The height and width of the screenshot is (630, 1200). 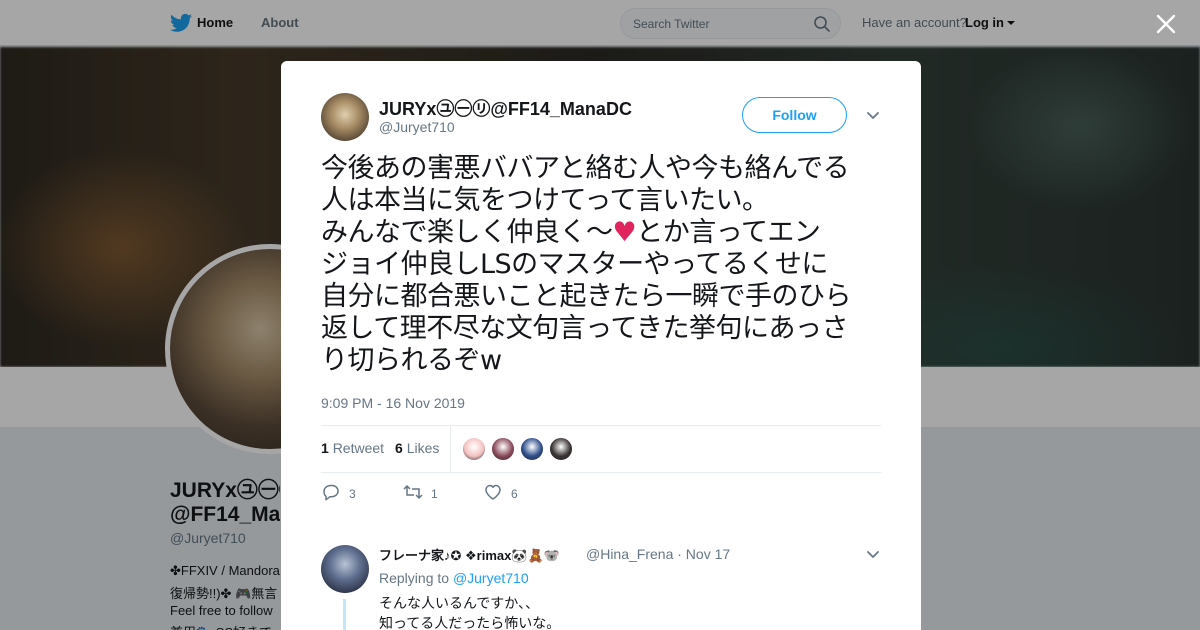 I want to click on replying-to-link: @Juryet710, so click(x=491, y=578).